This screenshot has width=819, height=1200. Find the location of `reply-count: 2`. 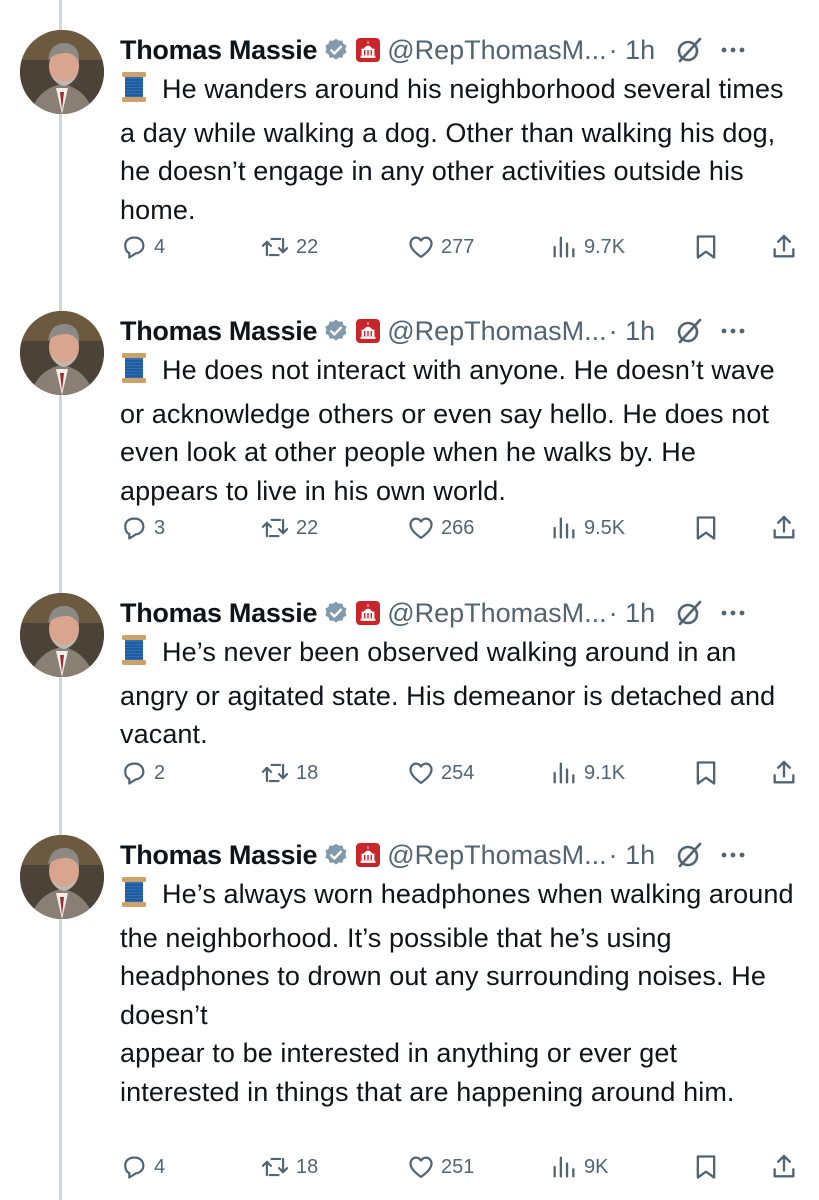

reply-count: 2 is located at coordinates (160, 772).